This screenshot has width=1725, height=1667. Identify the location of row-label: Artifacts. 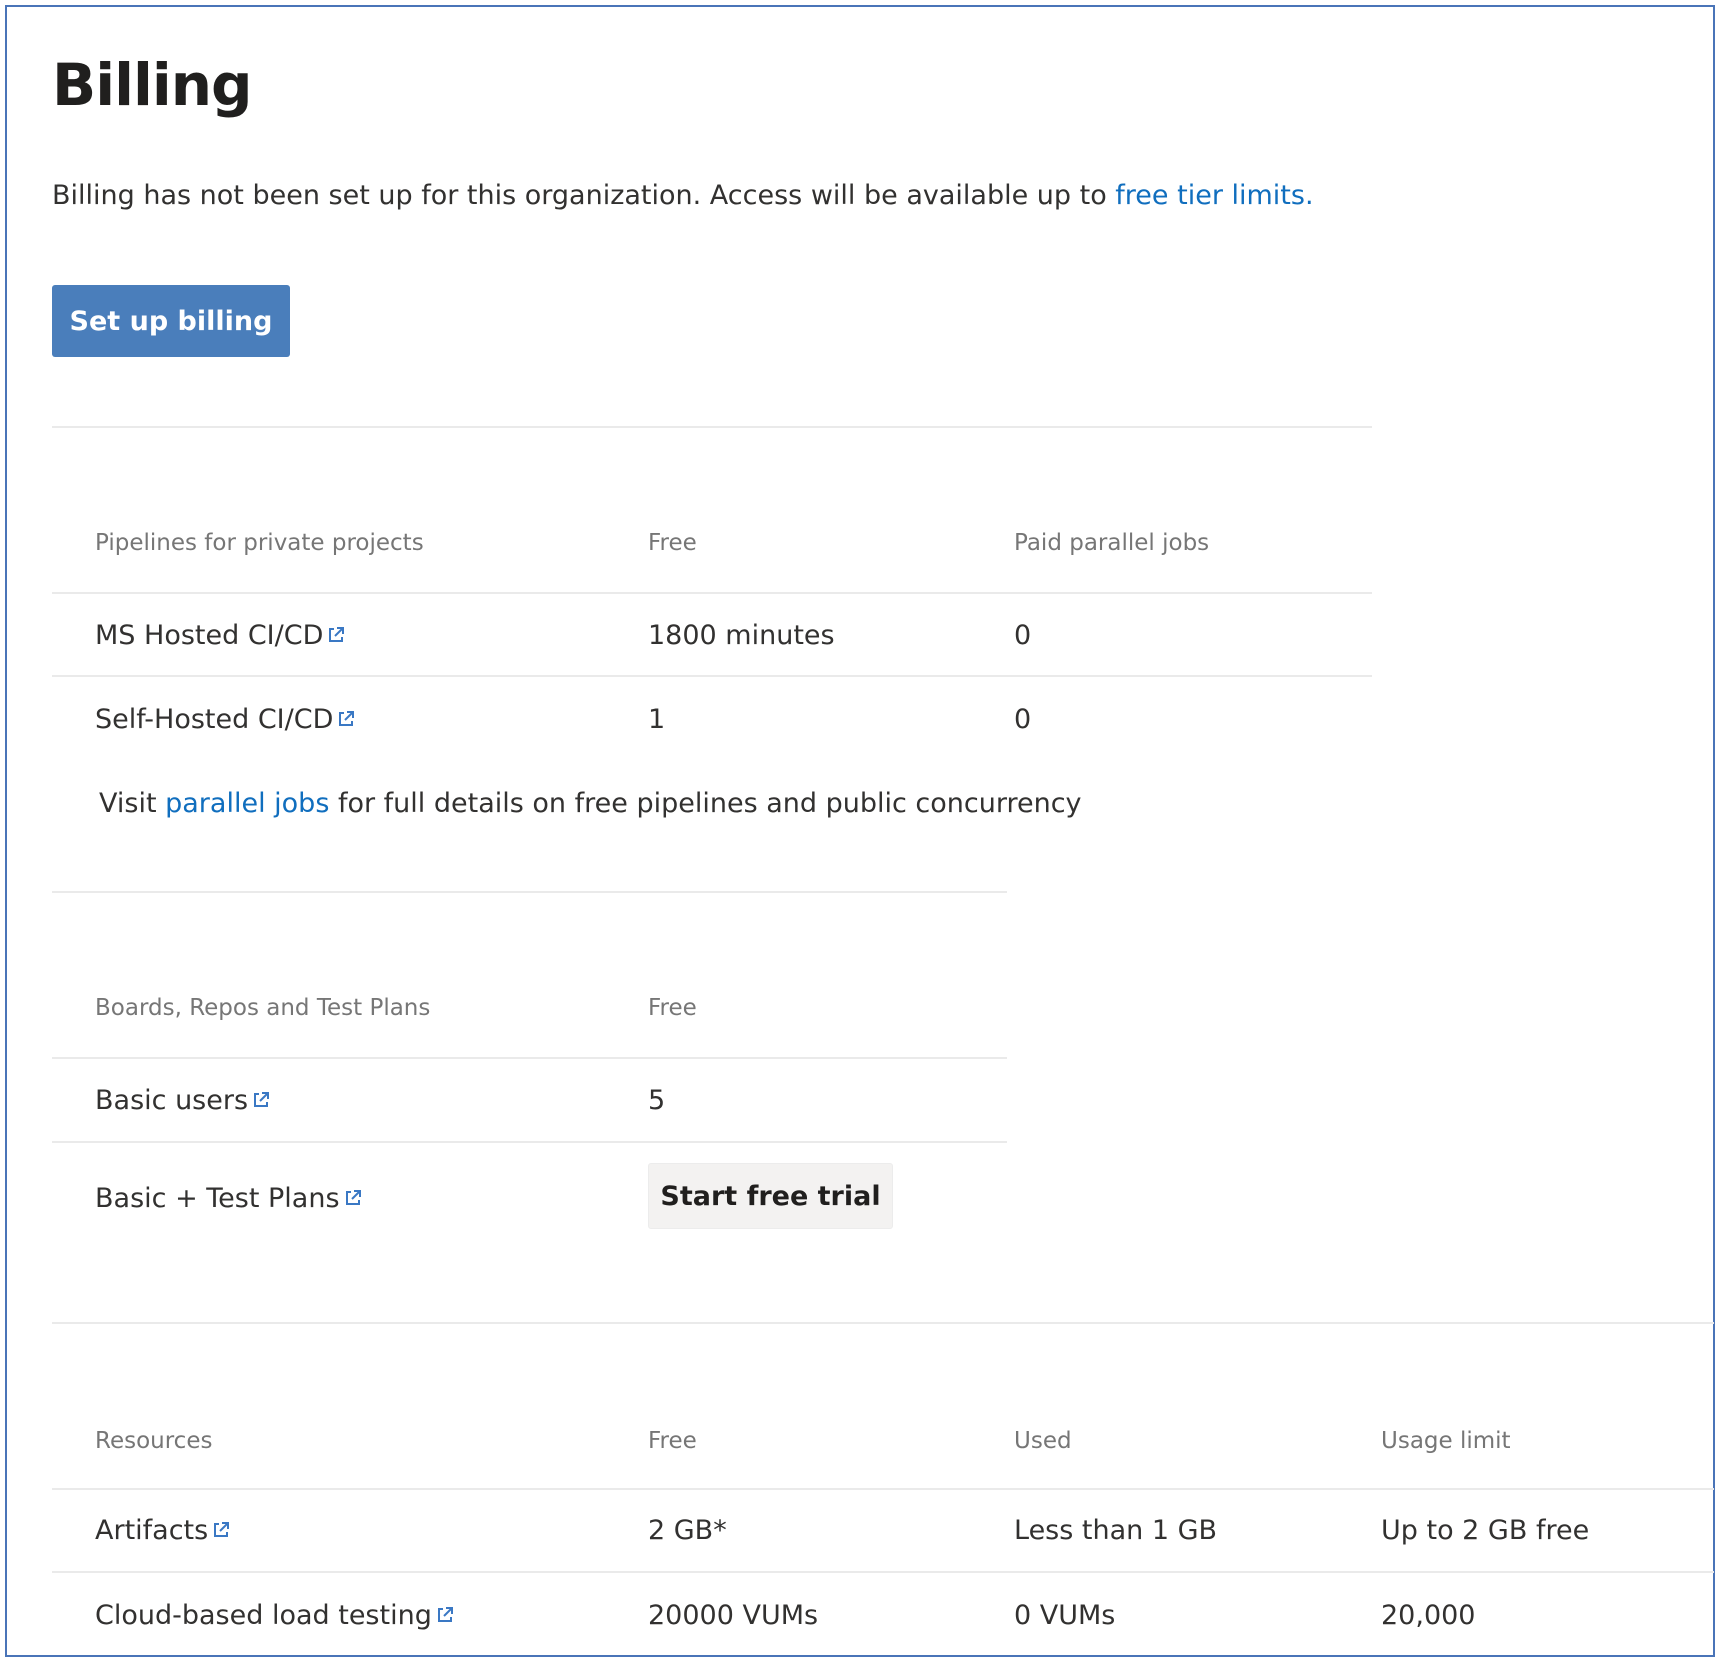
(152, 1530).